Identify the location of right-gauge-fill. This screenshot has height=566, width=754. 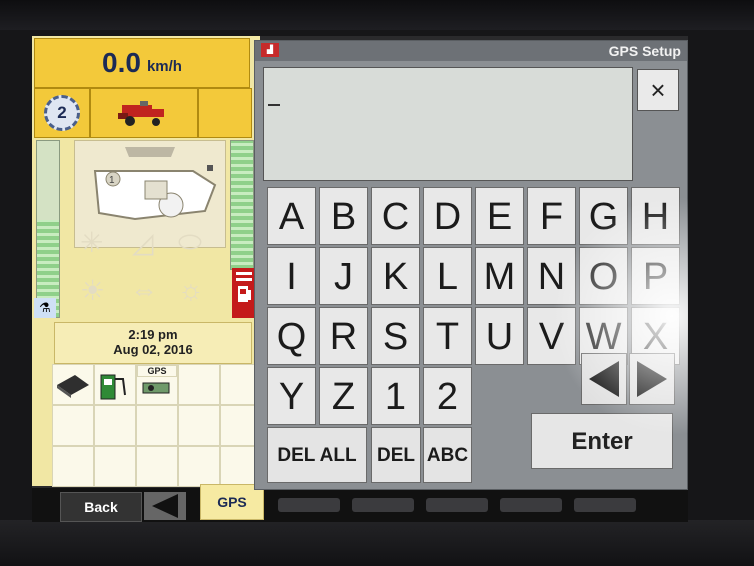
(242, 205).